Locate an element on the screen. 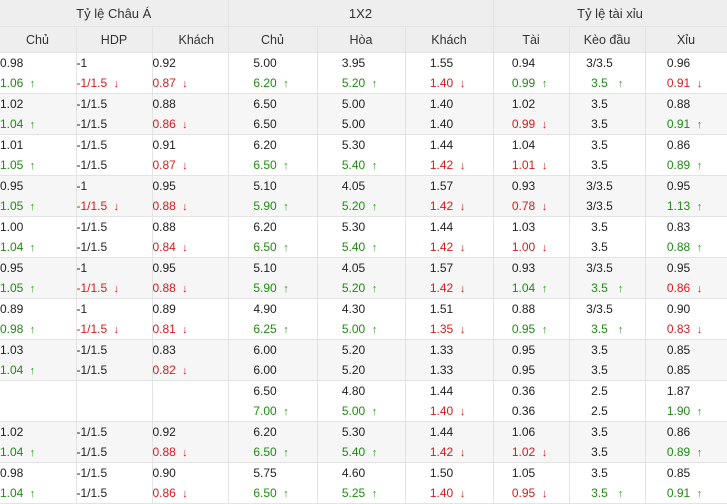  opening-odds: 6.50 is located at coordinates (265, 104).